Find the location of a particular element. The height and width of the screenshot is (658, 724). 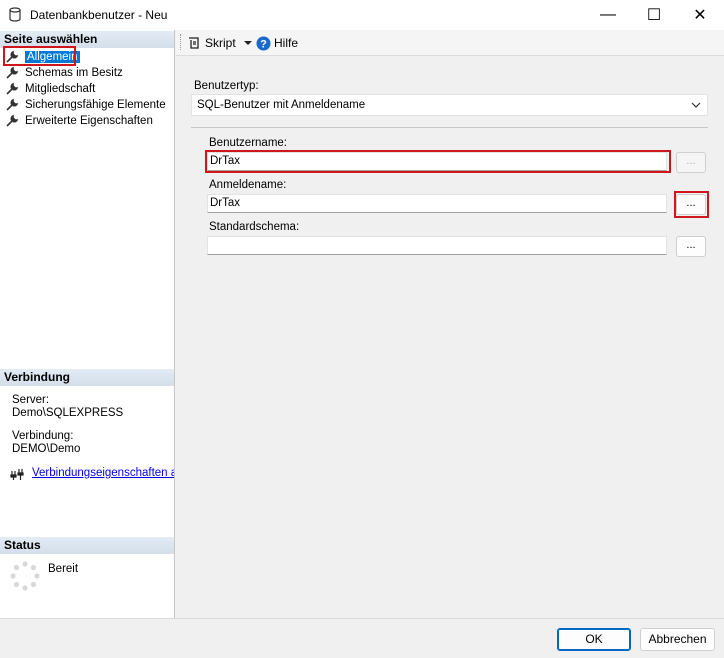

help-icon: ? is located at coordinates (263, 43).